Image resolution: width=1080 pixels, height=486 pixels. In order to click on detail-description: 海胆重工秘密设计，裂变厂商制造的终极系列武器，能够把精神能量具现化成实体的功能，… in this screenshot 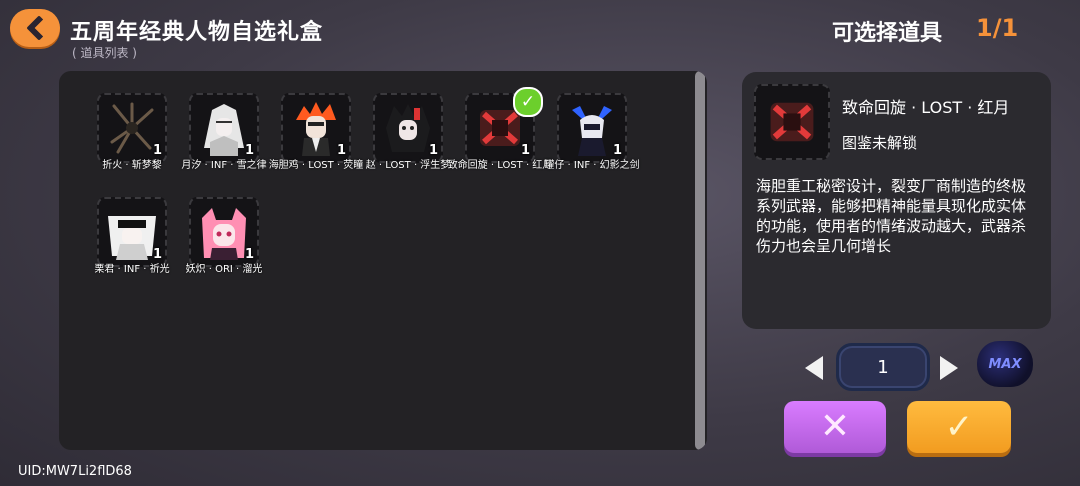, I will do `click(891, 216)`.